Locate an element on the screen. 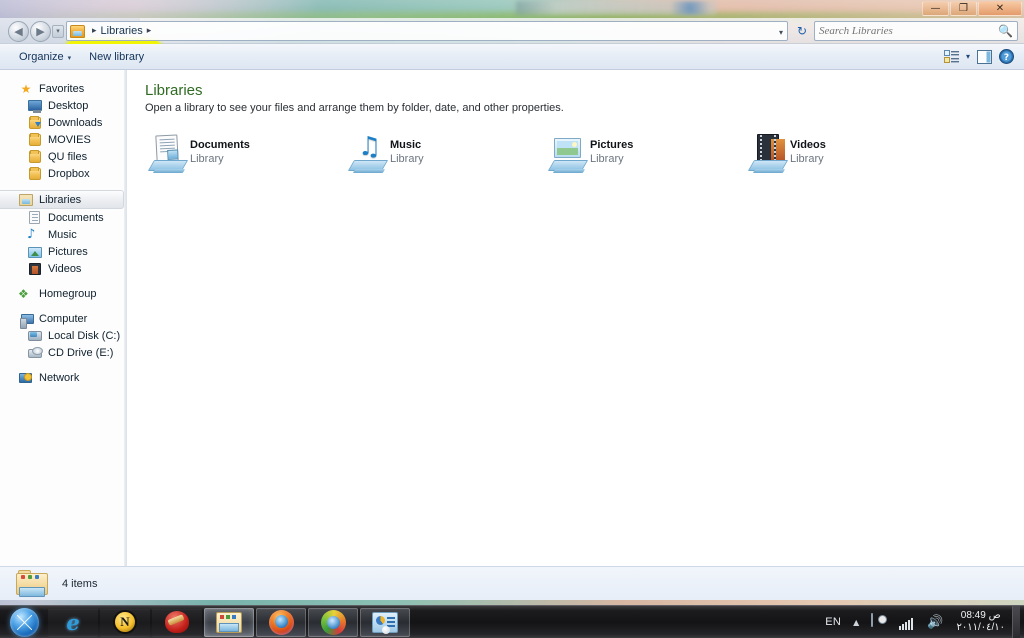 This screenshot has height=638, width=1024. show-hidden-icons-chevron-icon: ▲ is located at coordinates (856, 622).